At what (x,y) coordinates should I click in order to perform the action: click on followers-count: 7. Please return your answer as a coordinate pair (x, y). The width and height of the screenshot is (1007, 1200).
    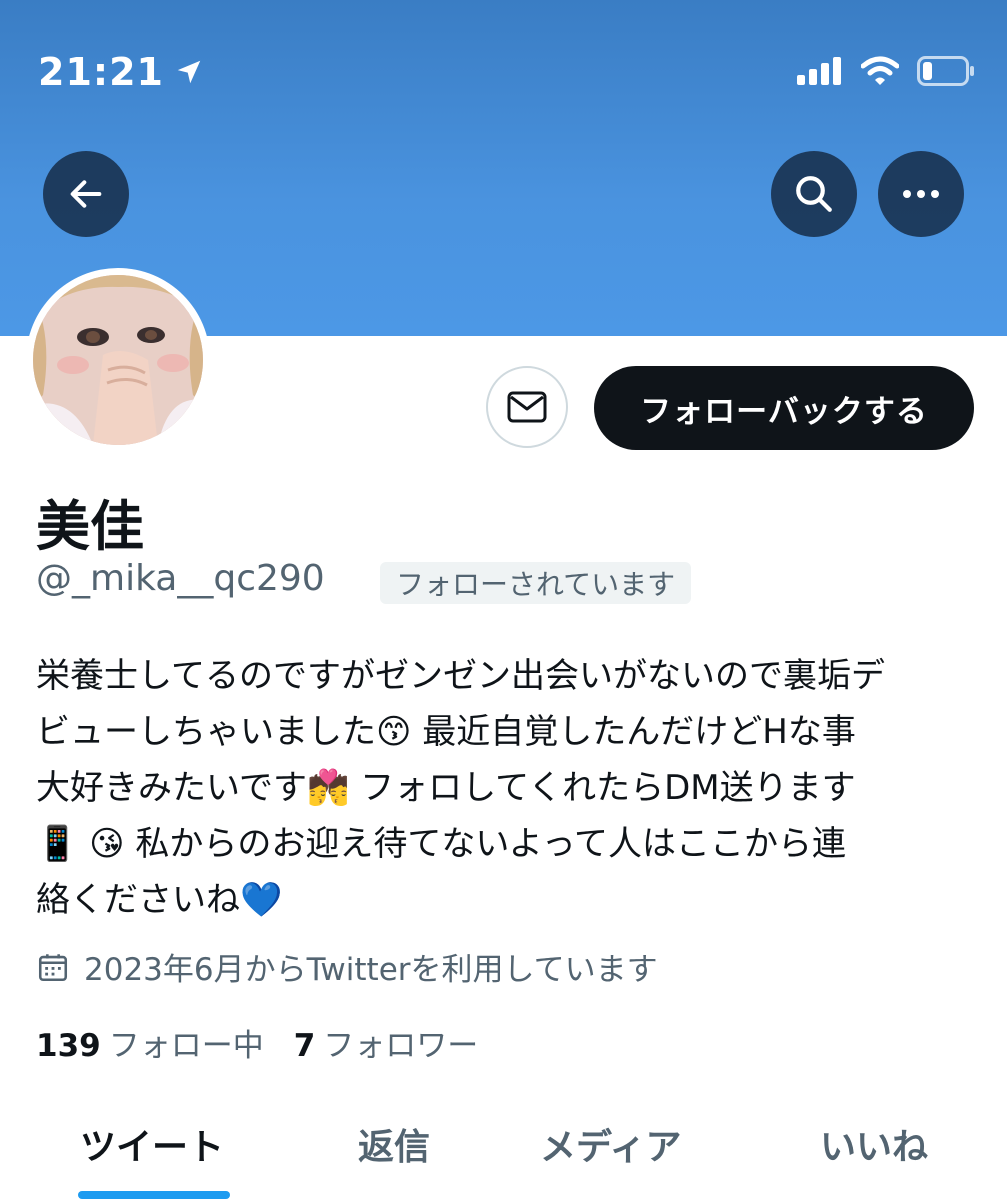
    Looking at the image, I should click on (304, 1046).